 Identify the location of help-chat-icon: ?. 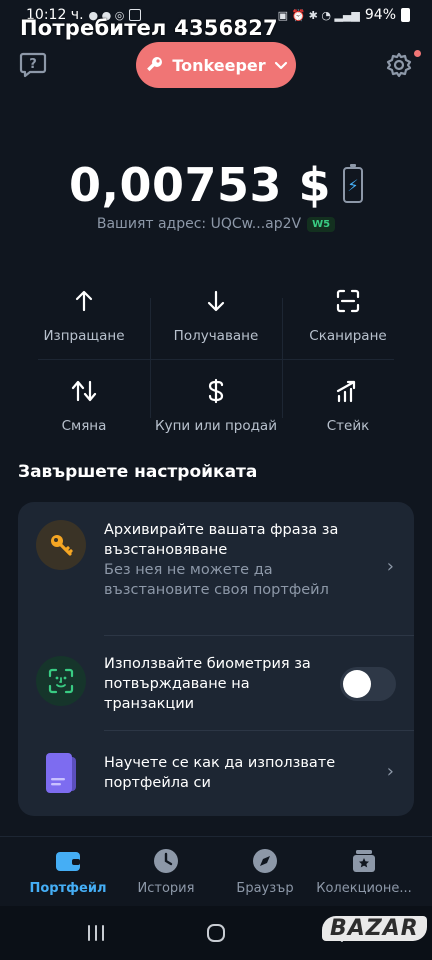
(33, 65).